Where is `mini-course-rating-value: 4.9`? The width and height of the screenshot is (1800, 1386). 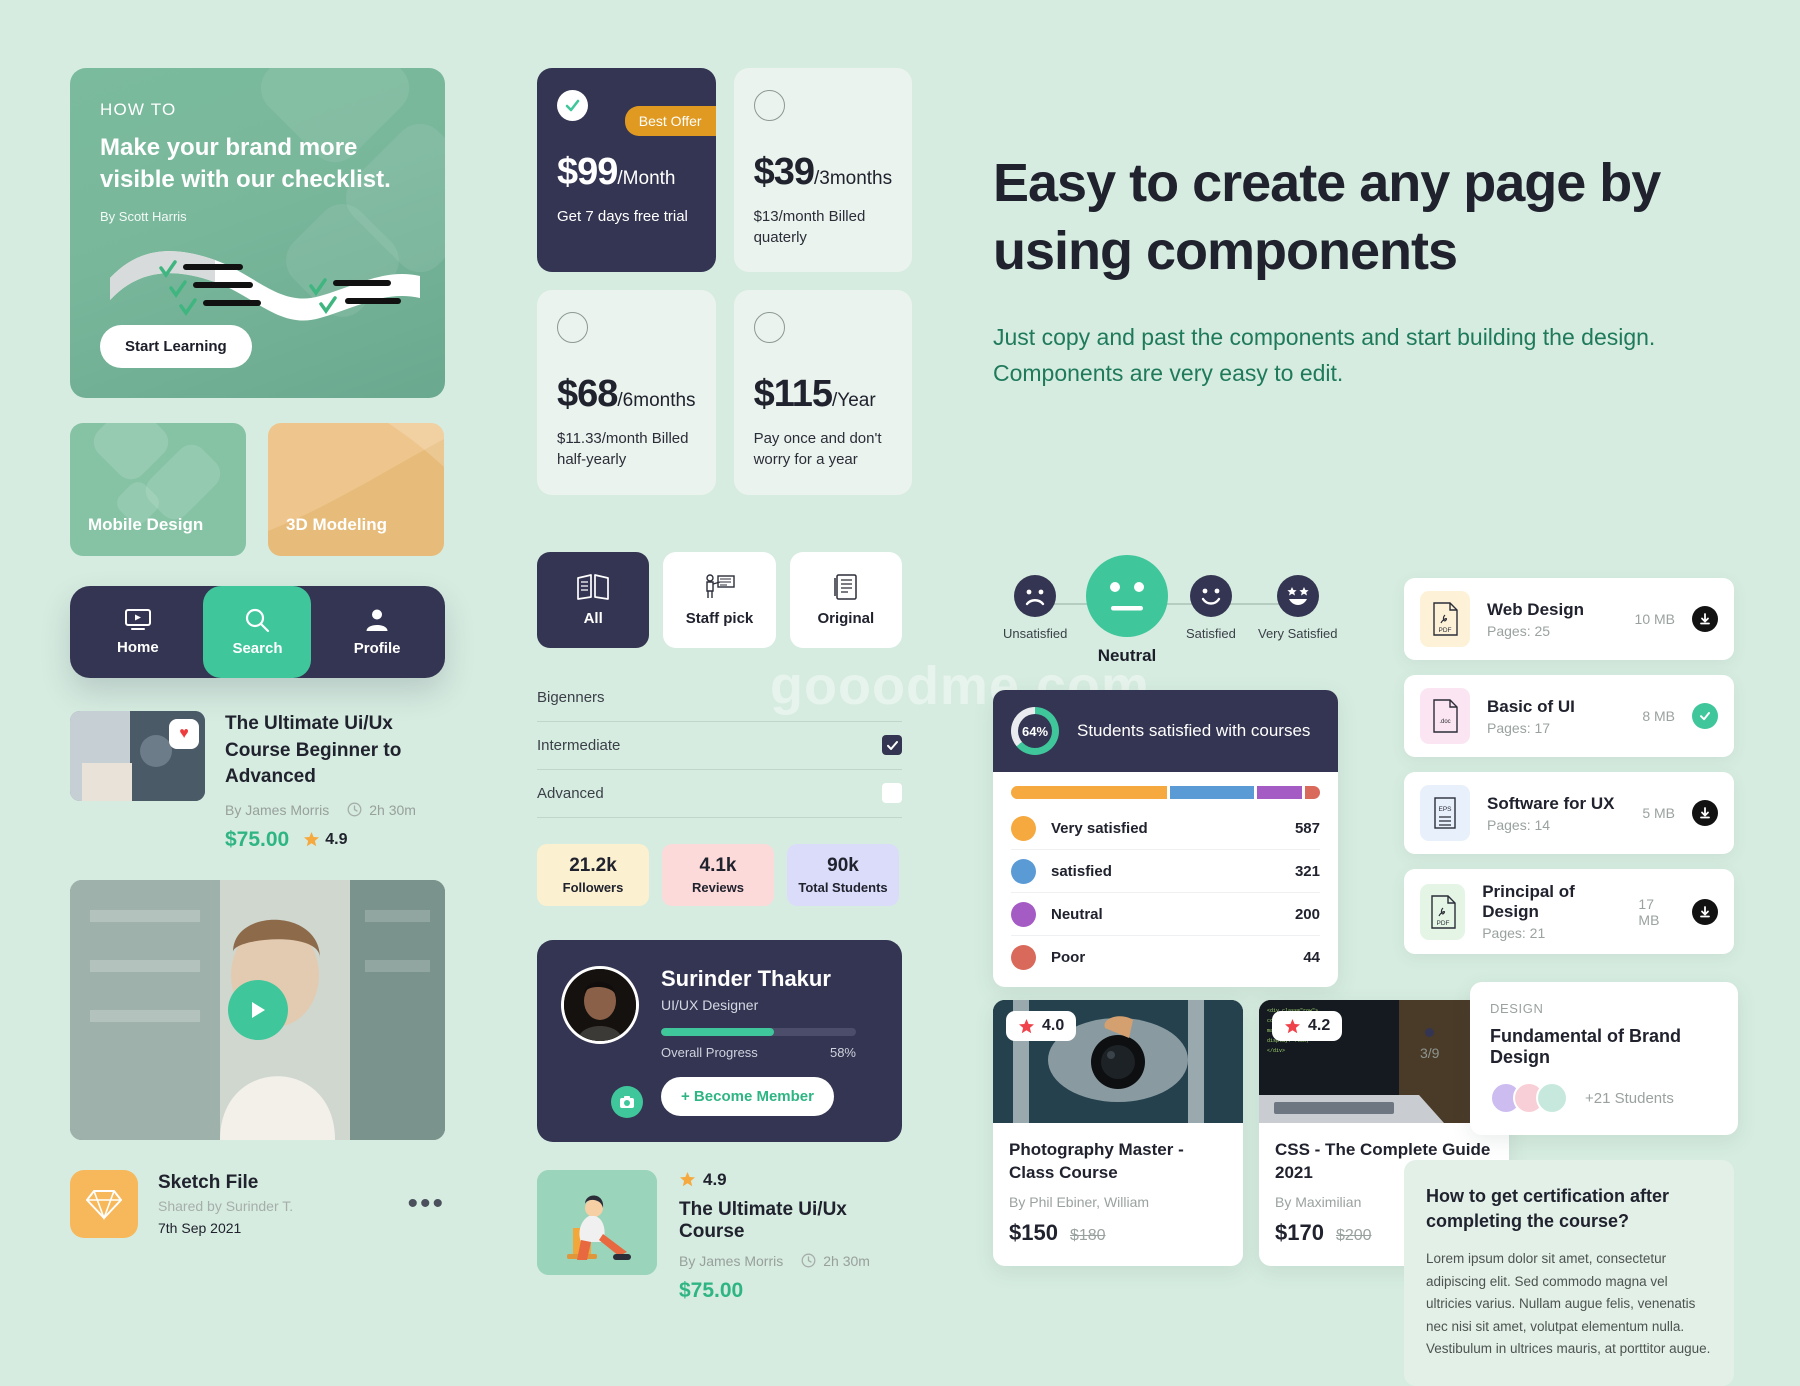
mini-course-rating-value: 4.9 is located at coordinates (715, 1179).